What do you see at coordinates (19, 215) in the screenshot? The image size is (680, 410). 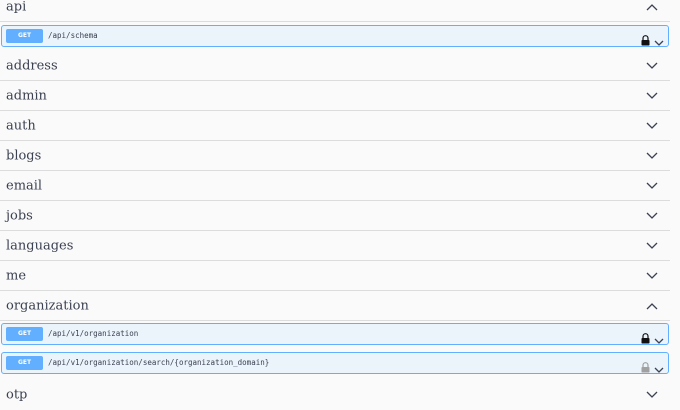 I see `tag-label: jobs` at bounding box center [19, 215].